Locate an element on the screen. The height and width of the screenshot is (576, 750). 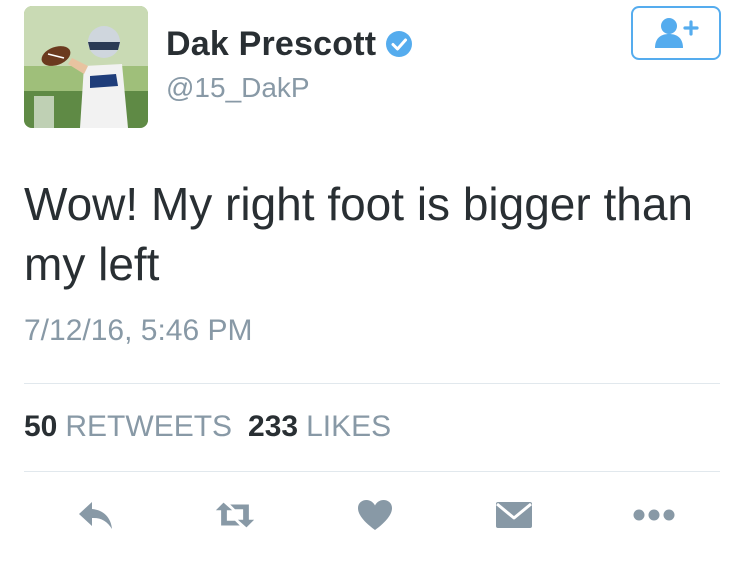
verified-badge-icon is located at coordinates (399, 44).